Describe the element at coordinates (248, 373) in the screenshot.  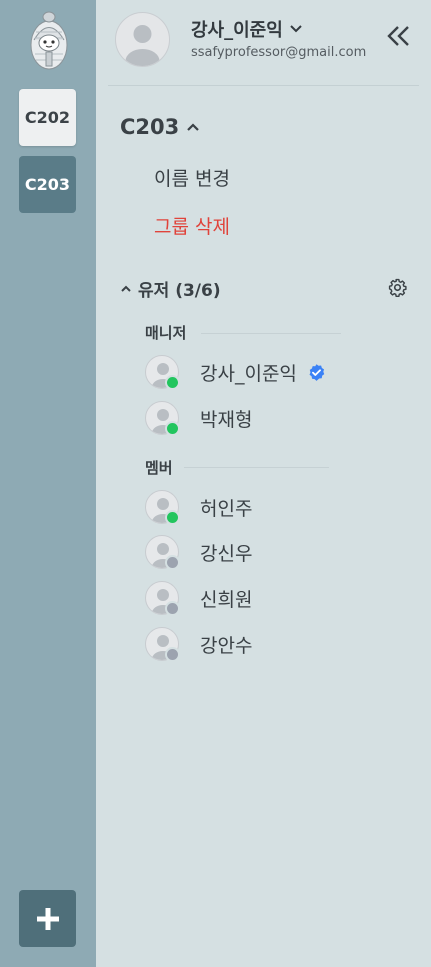
I see `member-name: 강사_이준익` at that location.